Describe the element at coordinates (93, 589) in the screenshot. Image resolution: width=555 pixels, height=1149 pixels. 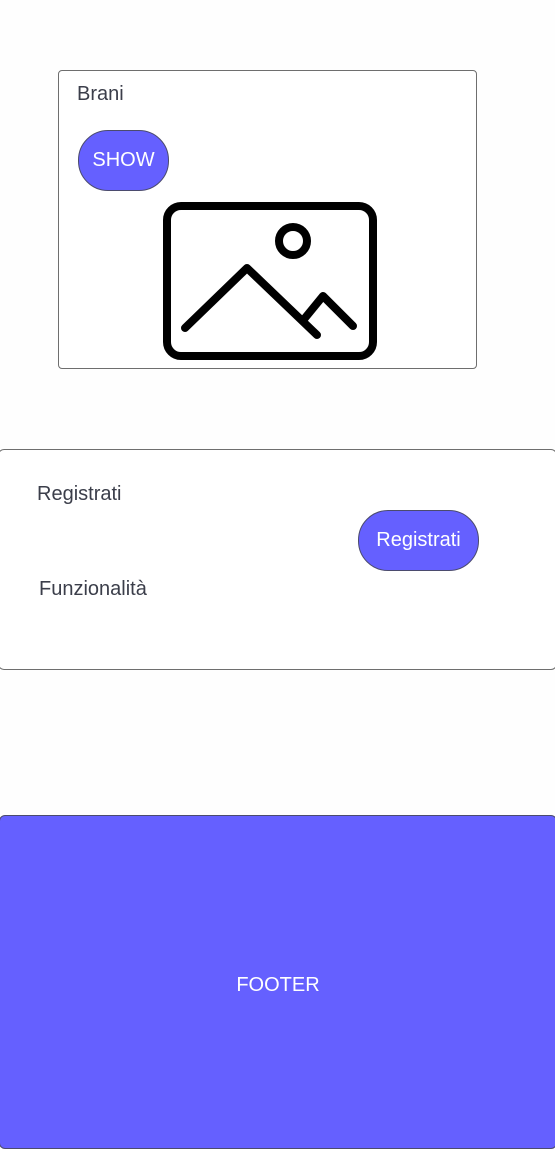
I see `funzionalita-label: Funzionalità` at that location.